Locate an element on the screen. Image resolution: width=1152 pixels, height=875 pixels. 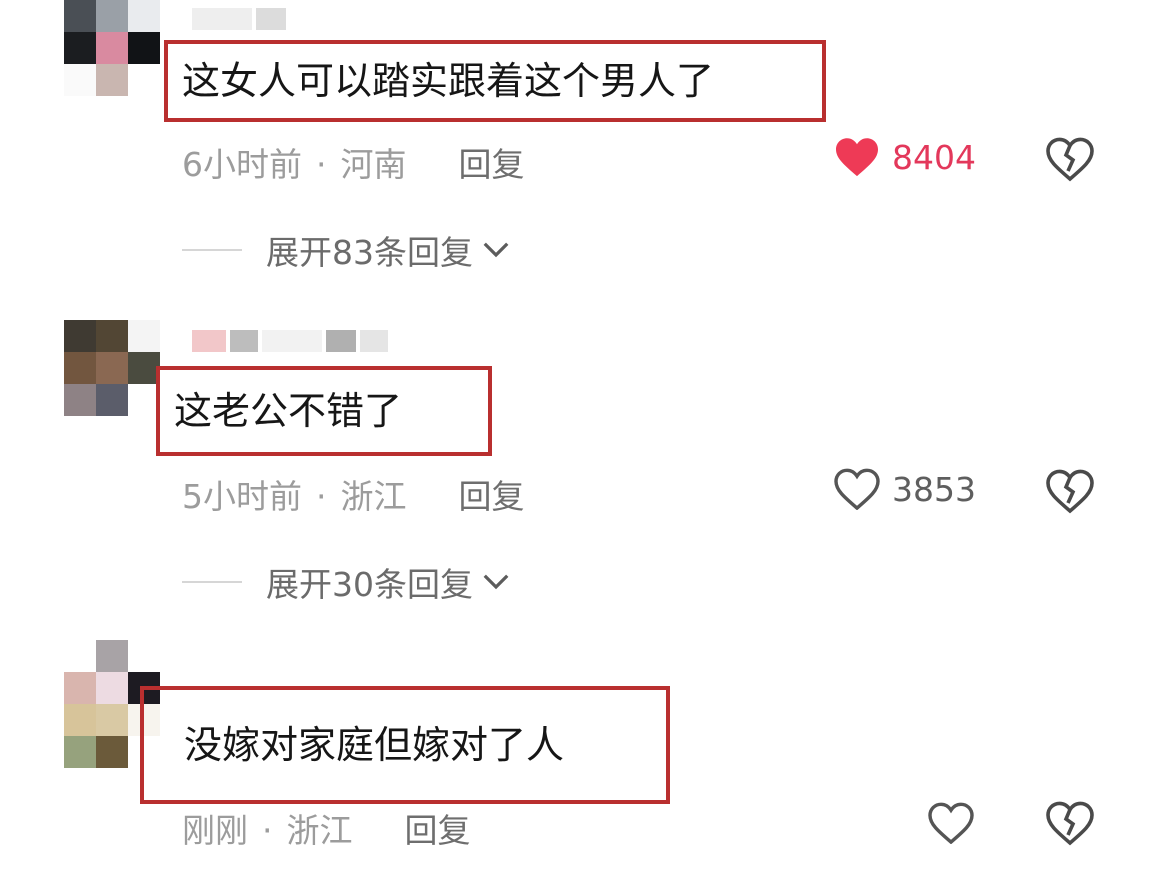
expand-replies-button: 展开83条回复 is located at coordinates (346, 250).